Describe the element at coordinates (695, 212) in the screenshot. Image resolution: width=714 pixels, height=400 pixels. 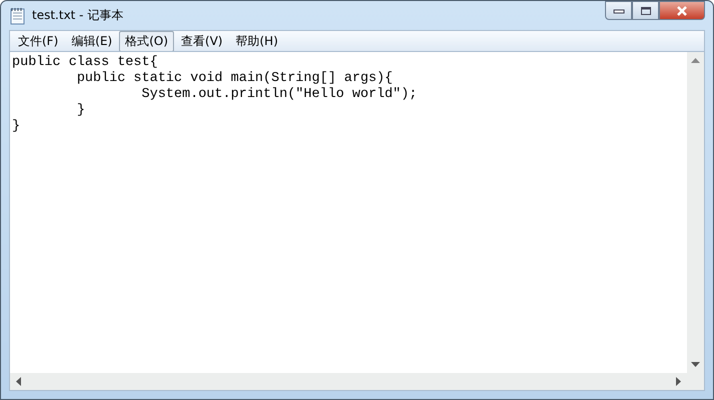
I see `vertical-scrollbar` at that location.